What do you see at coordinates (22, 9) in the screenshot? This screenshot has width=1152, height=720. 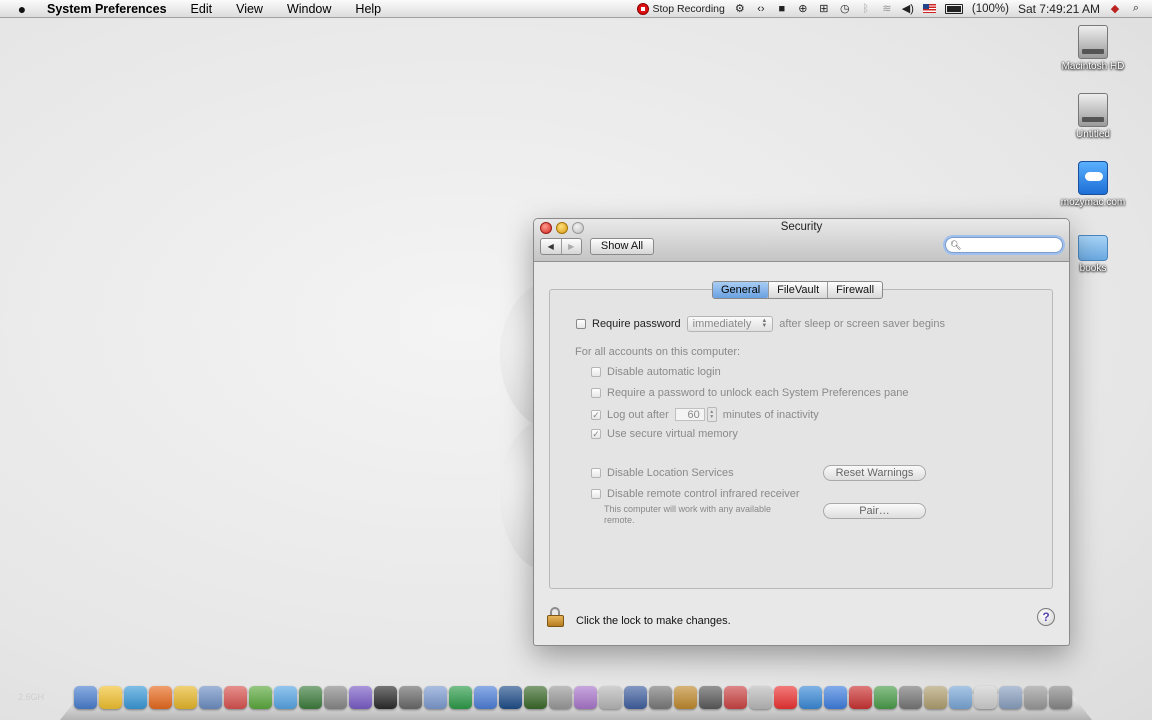 I see `apple-menu-icon: ●` at bounding box center [22, 9].